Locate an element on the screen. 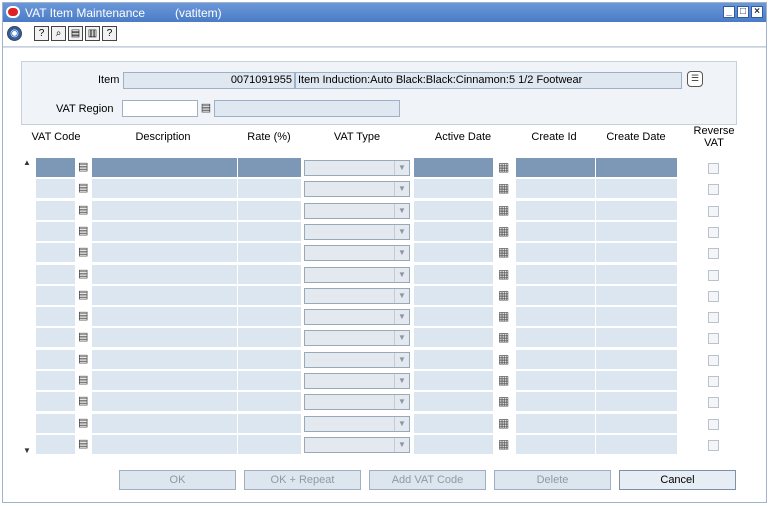 This screenshot has width=770, height=506. add-vat-code-button: Add VAT Code is located at coordinates (427, 480).